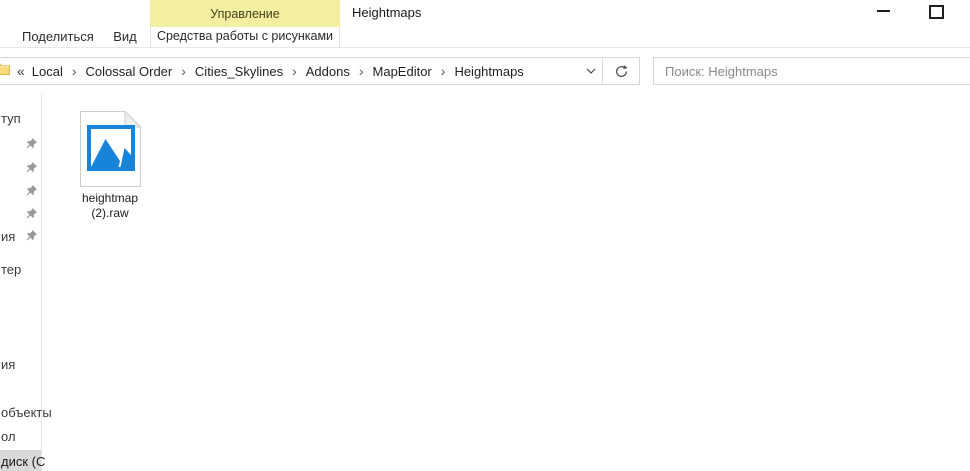 The height and width of the screenshot is (471, 970). Describe the element at coordinates (883, 11) in the screenshot. I see `minimize-icon` at that location.